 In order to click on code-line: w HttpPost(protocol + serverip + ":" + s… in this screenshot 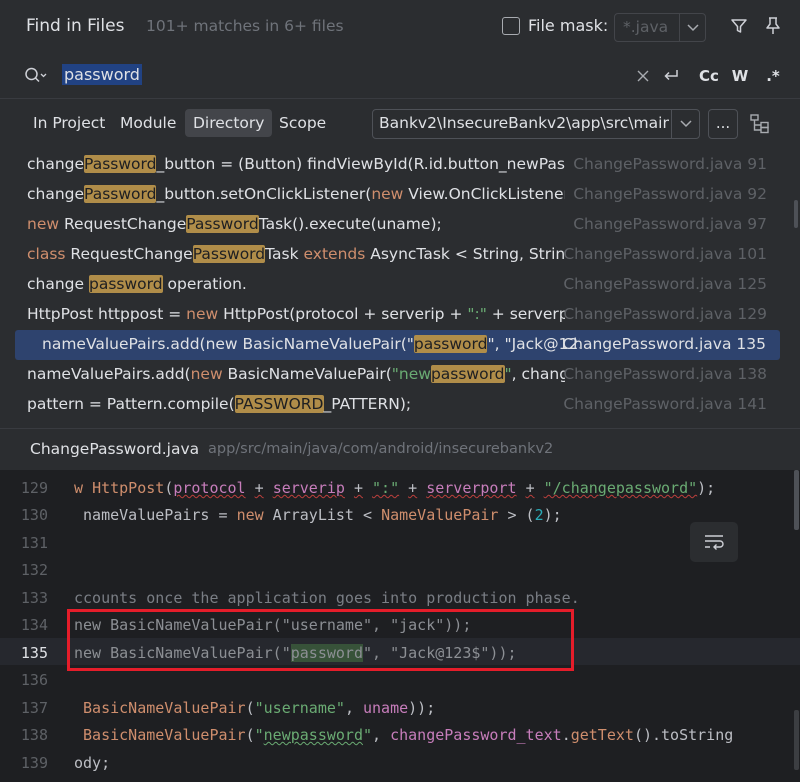, I will do `click(395, 488)`.